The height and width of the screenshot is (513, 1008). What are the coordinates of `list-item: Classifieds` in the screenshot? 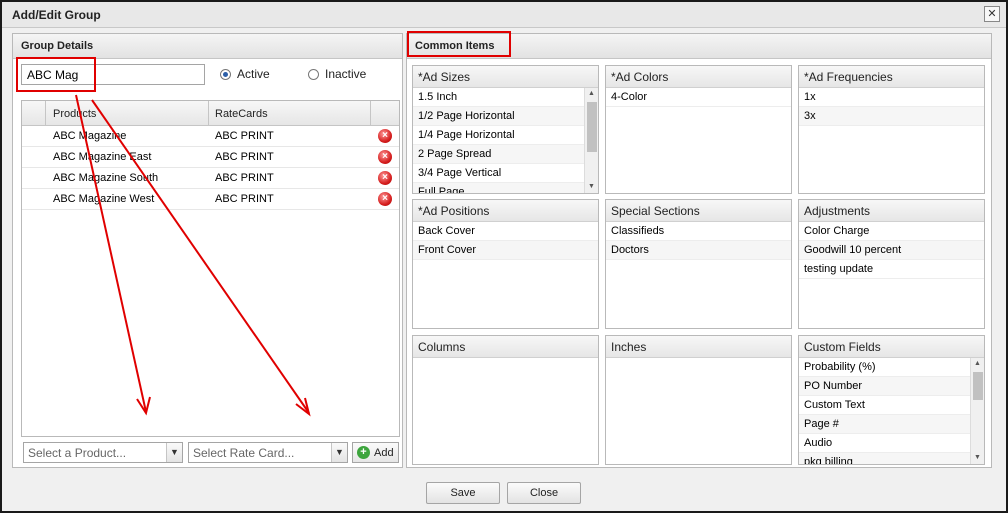 It's located at (698, 231).